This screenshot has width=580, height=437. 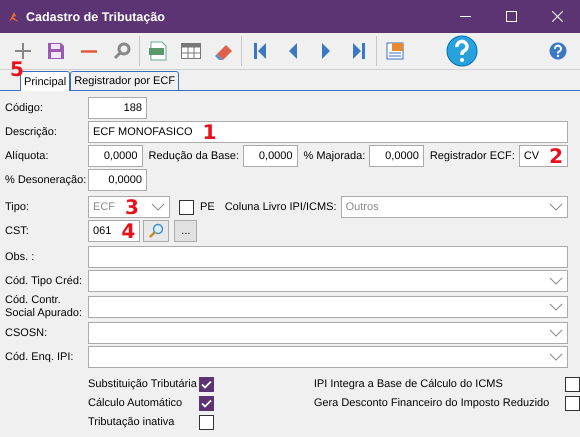 I want to click on search-button, so click(x=156, y=231).